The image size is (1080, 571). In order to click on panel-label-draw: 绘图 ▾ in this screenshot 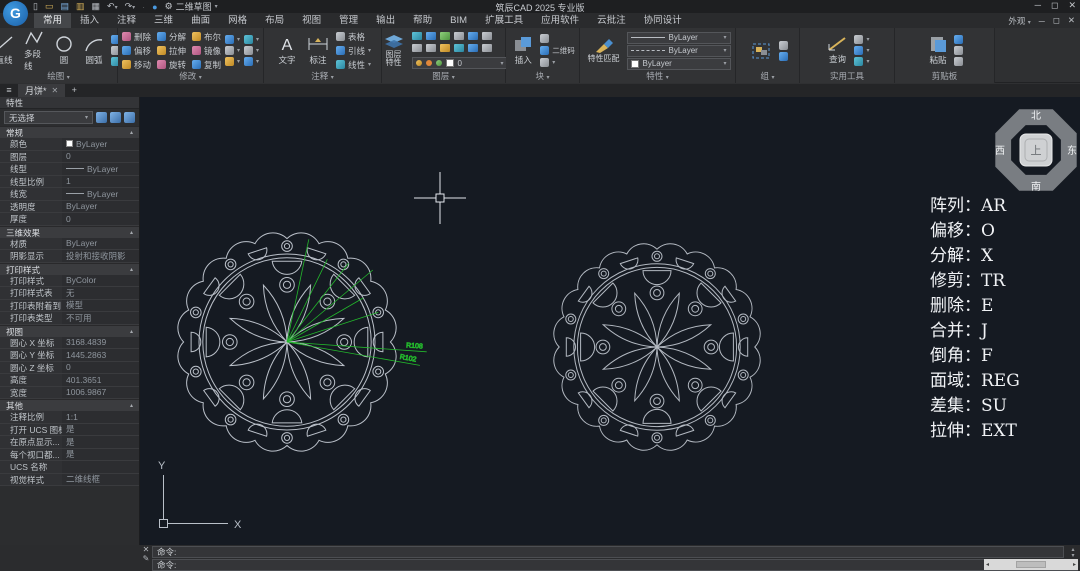, I will do `click(58, 76)`.